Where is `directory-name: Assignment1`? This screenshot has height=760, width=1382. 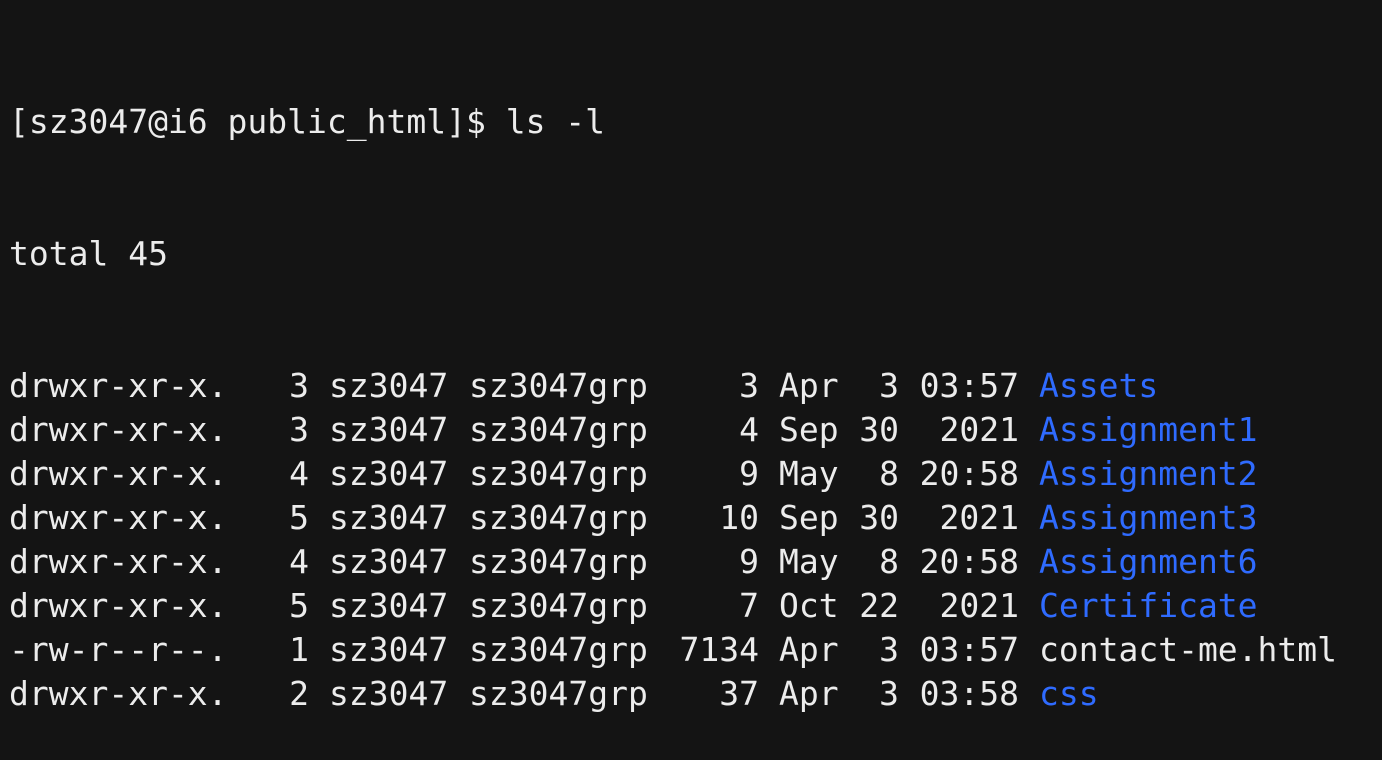
directory-name: Assignment1 is located at coordinates (1148, 429).